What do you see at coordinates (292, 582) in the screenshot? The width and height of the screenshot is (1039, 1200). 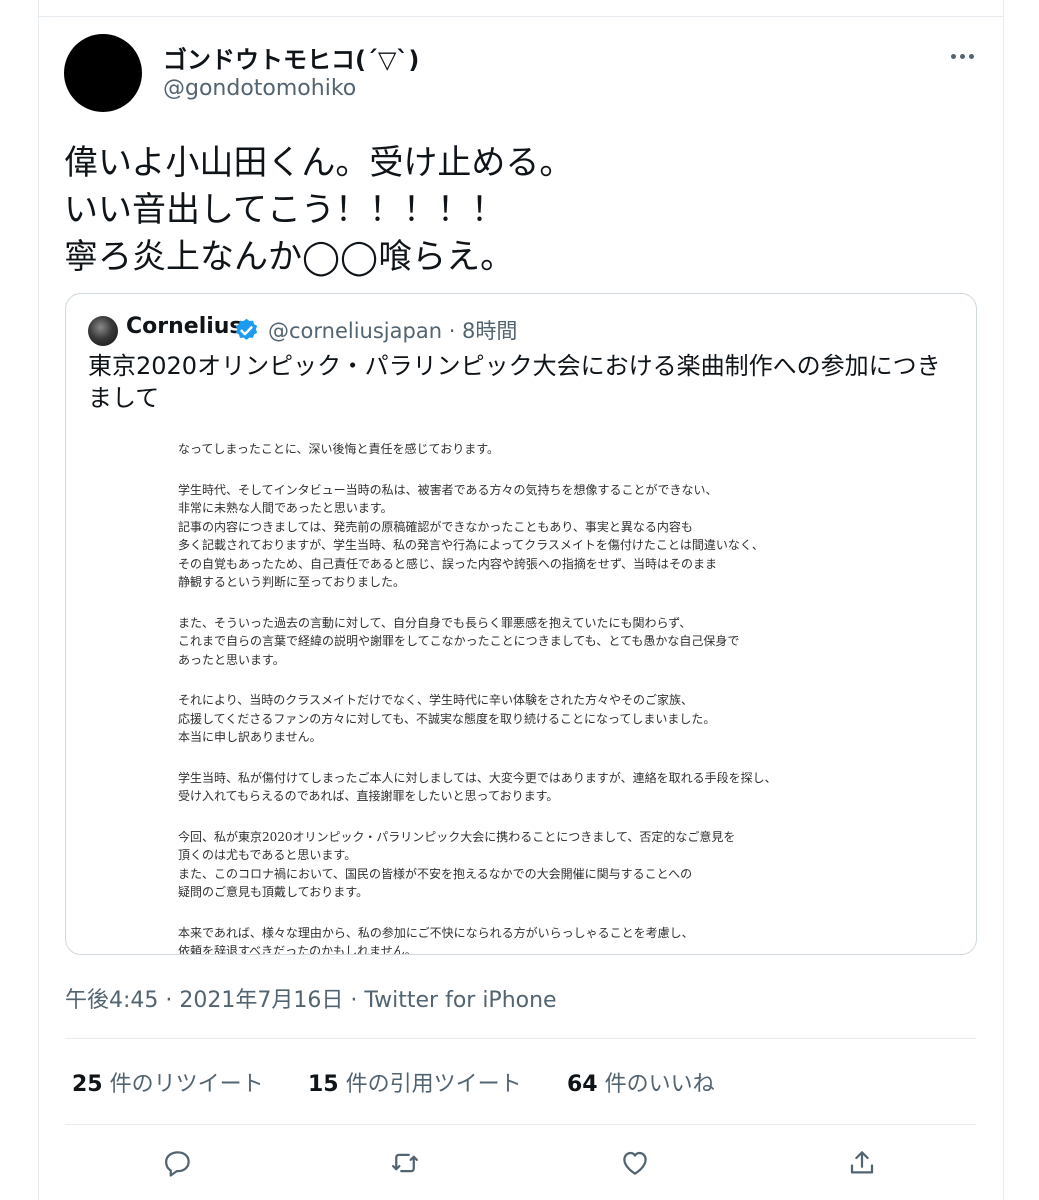 I see `statement-line: 静観するという判断に至っておりました。` at bounding box center [292, 582].